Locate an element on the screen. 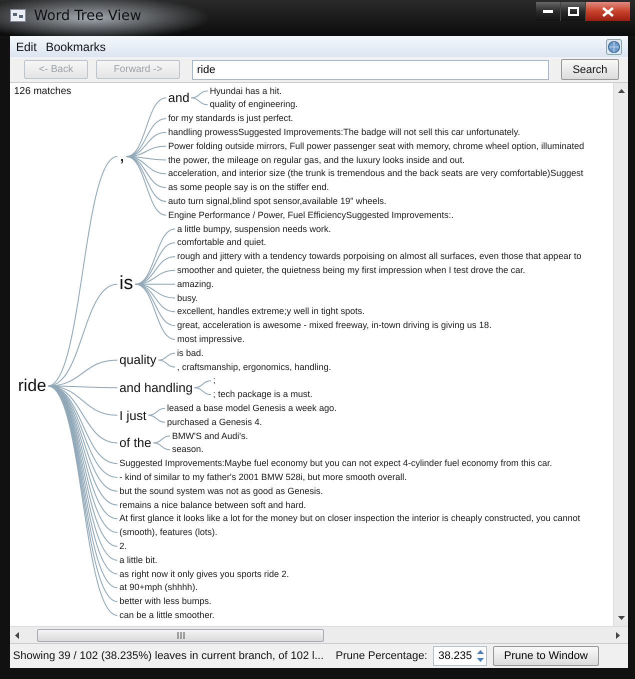  leaf-phrase: great, acceleration is awesome - mixed freeway, in-town driving is giving us 18. is located at coordinates (334, 325).